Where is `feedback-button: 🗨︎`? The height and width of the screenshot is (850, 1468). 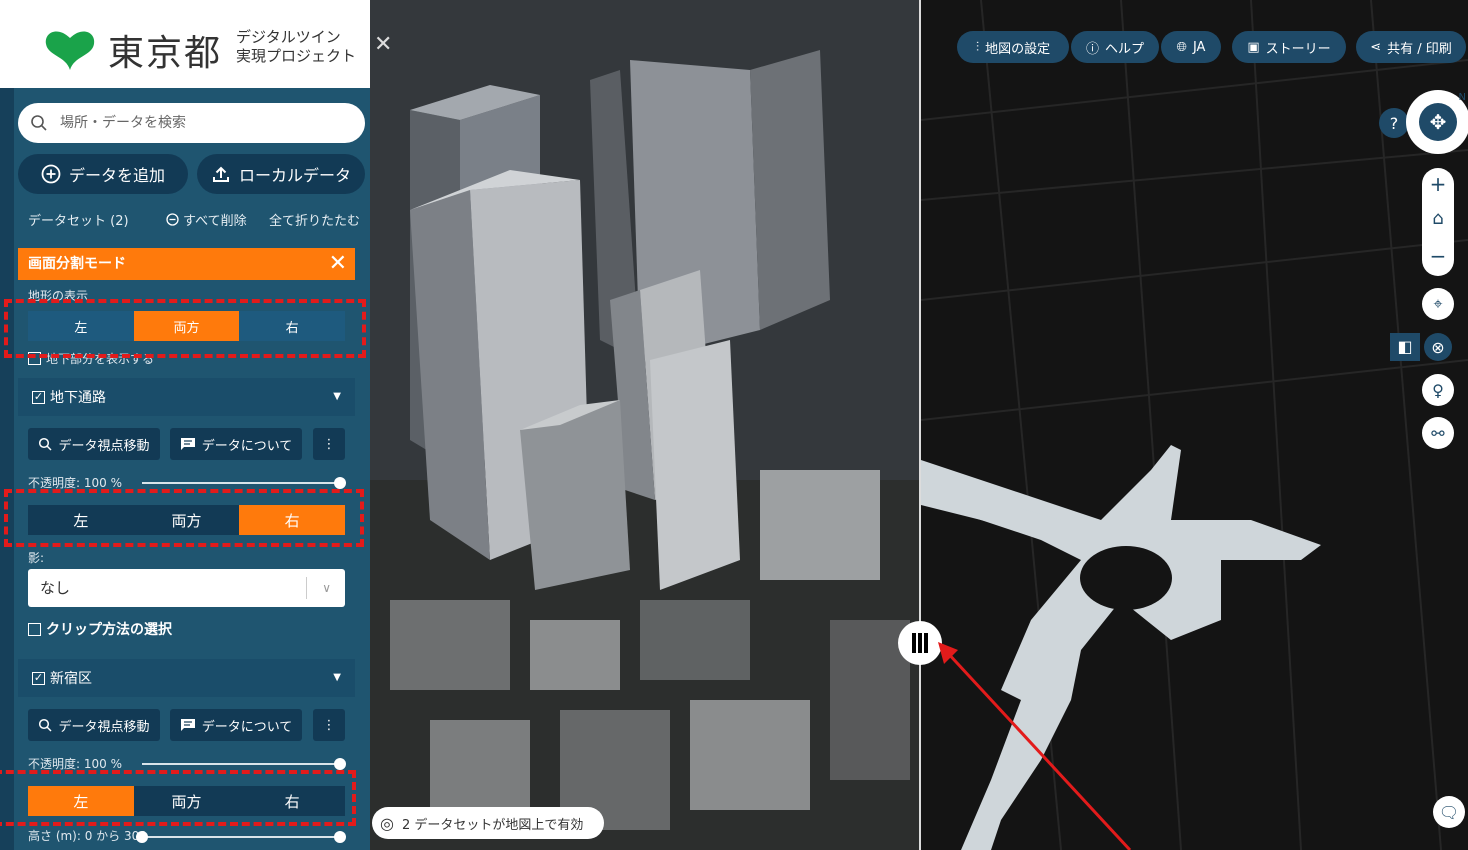
feedback-button: 🗨︎ is located at coordinates (1449, 812).